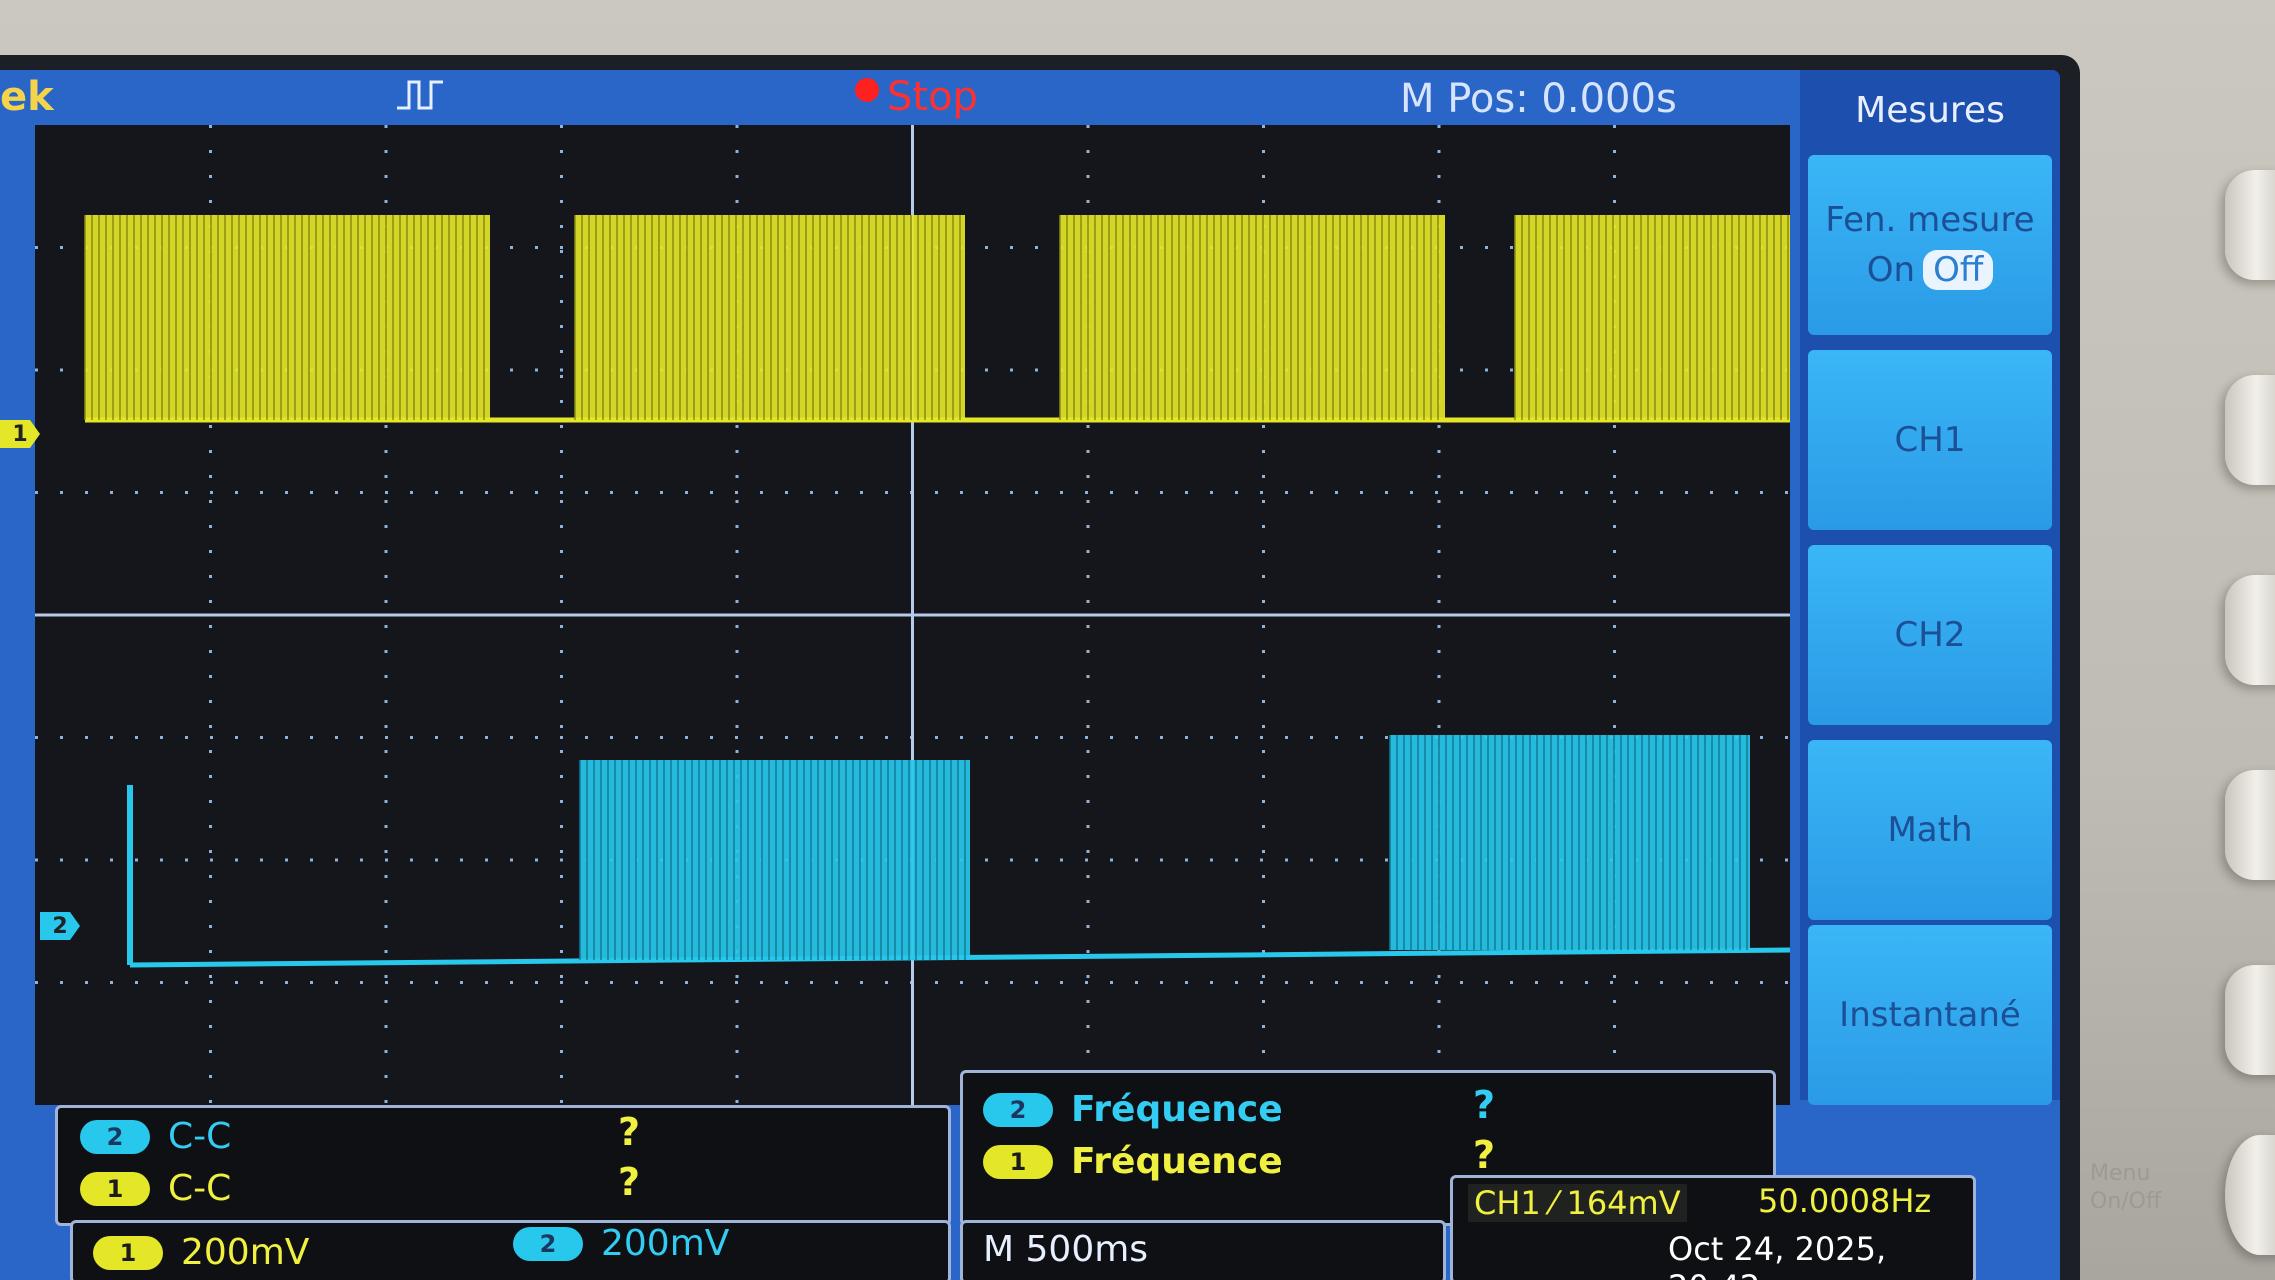 The width and height of the screenshot is (2275, 1280). Describe the element at coordinates (1203, 1250) in the screenshot. I see `timebase-panel: M 500ms` at that location.